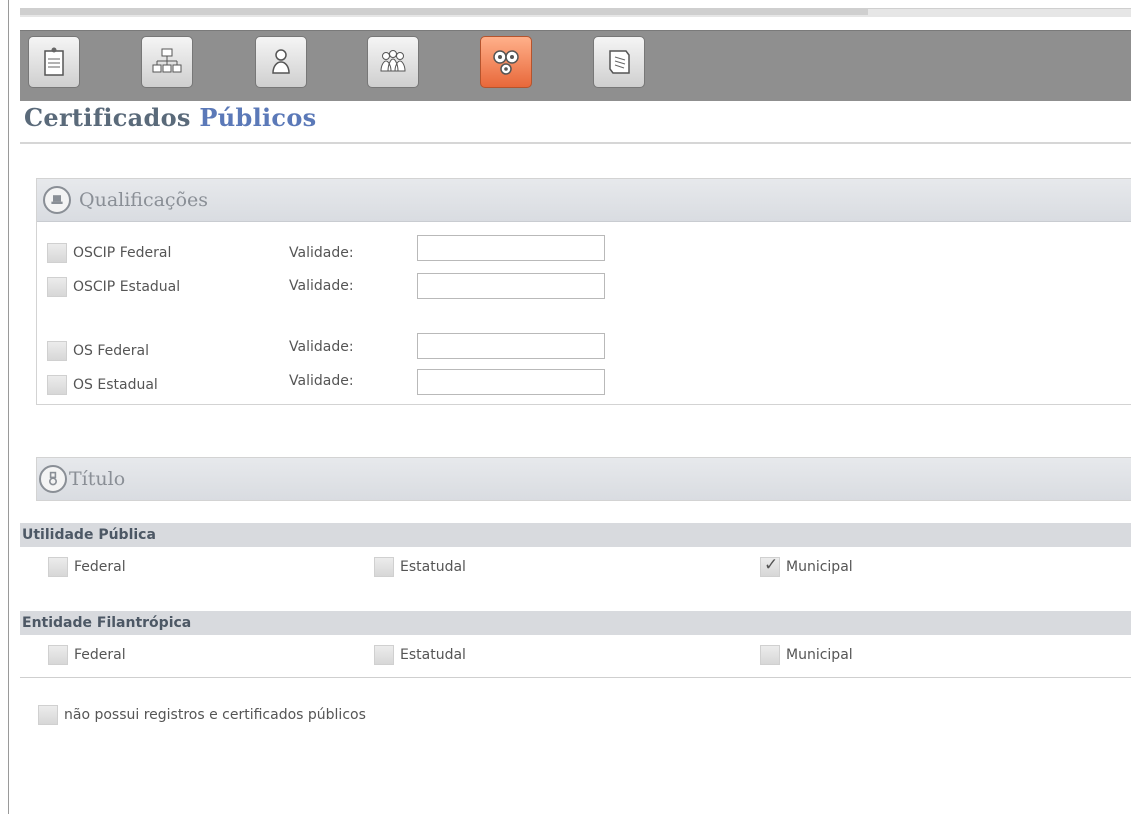 The height and width of the screenshot is (814, 1131). What do you see at coordinates (575, 143) in the screenshot?
I see `title-divider` at bounding box center [575, 143].